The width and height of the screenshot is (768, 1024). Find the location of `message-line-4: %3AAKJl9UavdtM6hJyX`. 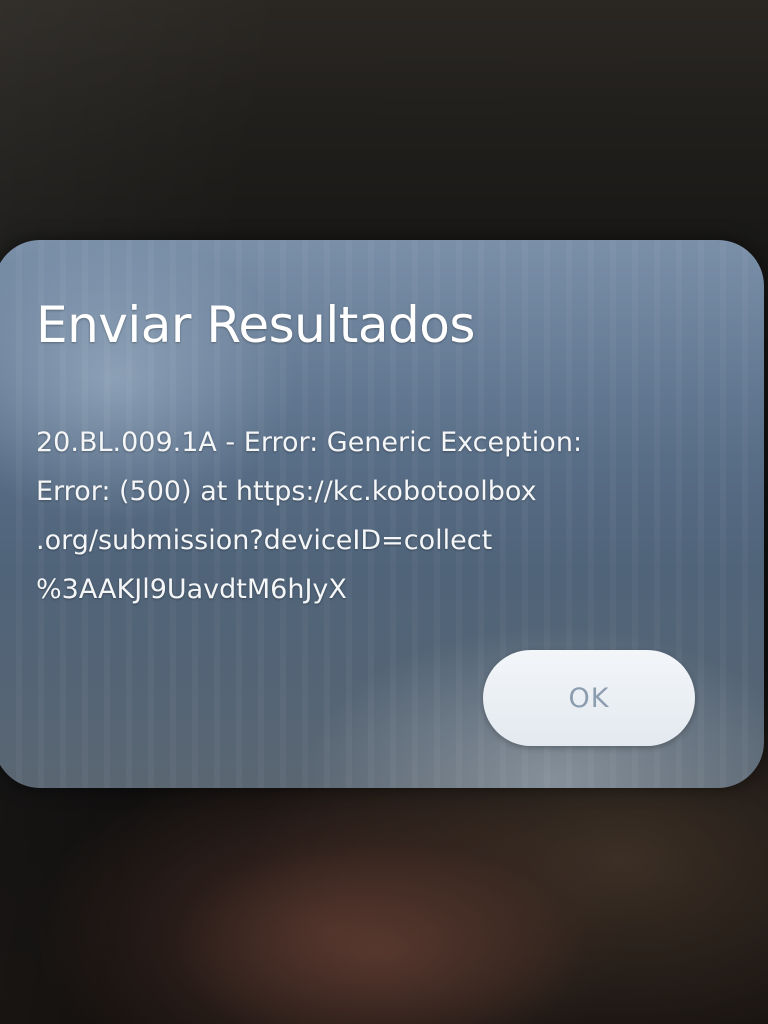

message-line-4: %3AAKJl9UavdtM6hJyX is located at coordinates (191, 589).